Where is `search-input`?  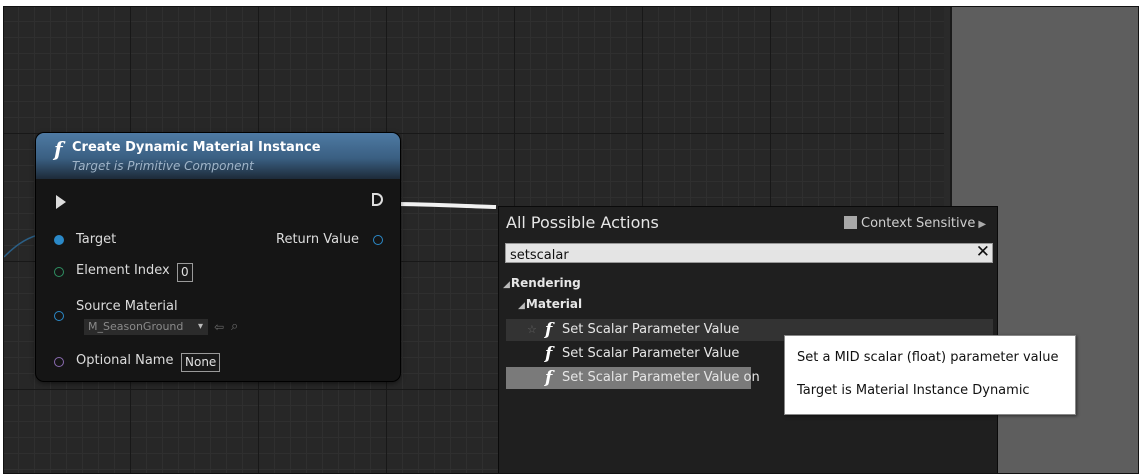
search-input is located at coordinates (735, 255).